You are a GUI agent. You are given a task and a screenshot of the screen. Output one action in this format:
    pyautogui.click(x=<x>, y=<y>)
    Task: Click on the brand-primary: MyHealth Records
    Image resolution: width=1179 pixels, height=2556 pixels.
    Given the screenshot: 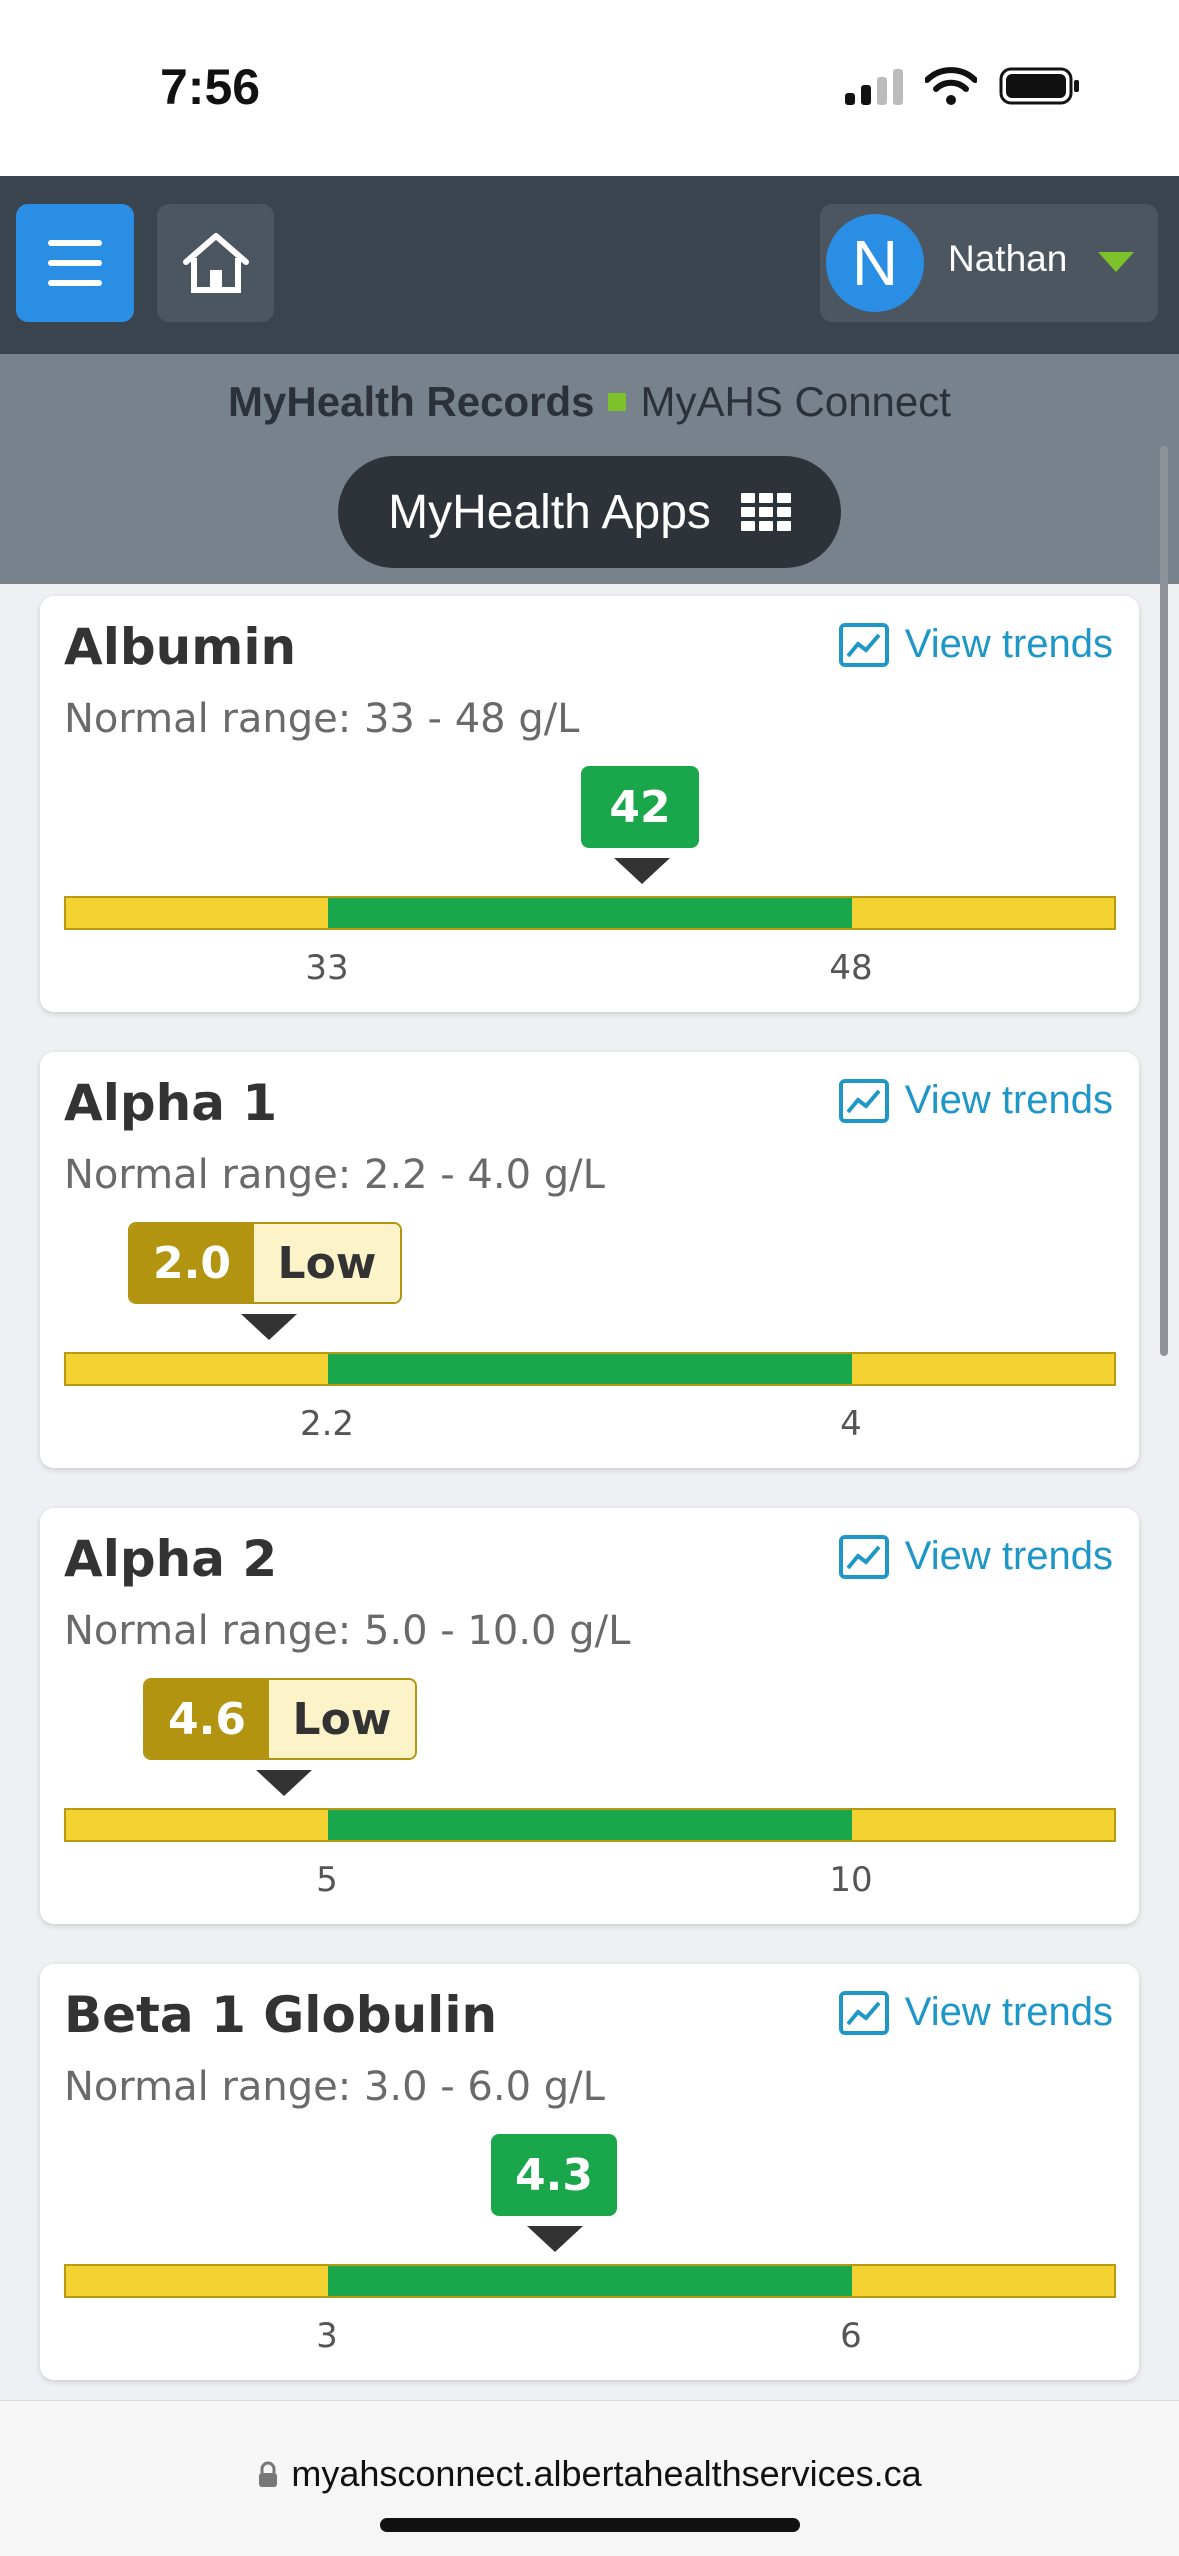 What is the action you would take?
    pyautogui.click(x=411, y=401)
    